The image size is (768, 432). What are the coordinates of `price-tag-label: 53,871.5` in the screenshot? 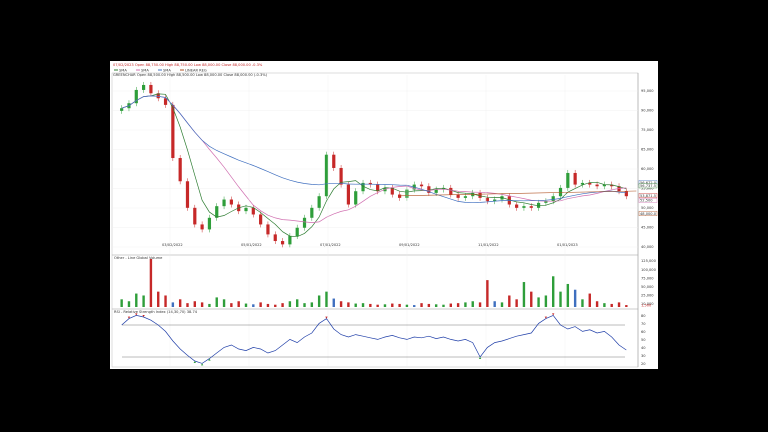 It's located at (648, 196).